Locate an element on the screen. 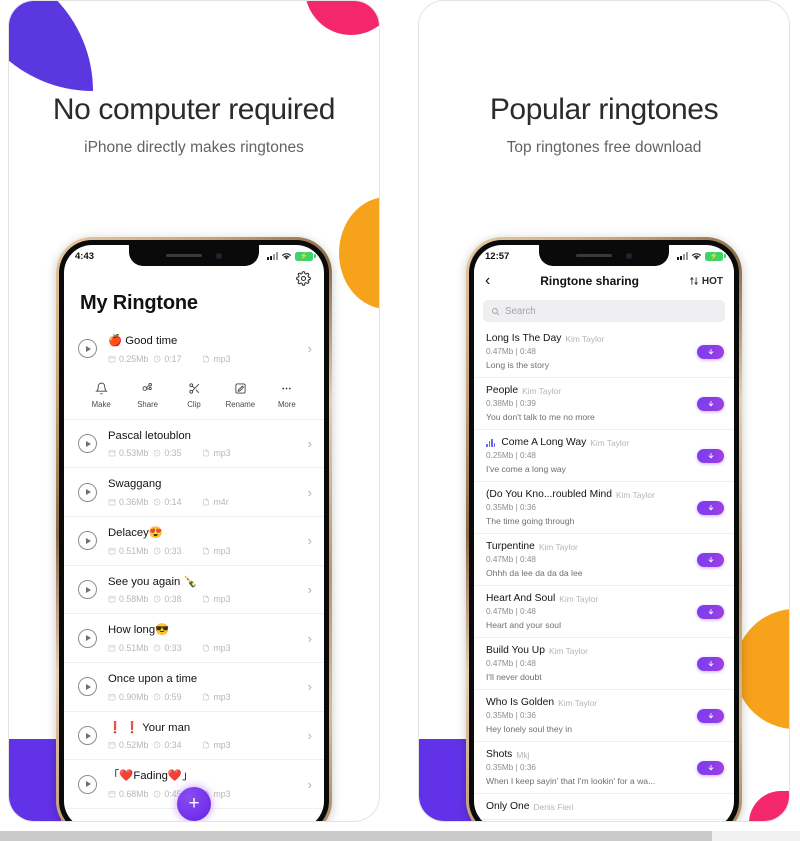  list-item: Delacey😍 0.51Mb 0:33 mp3 › is located at coordinates (194, 541).